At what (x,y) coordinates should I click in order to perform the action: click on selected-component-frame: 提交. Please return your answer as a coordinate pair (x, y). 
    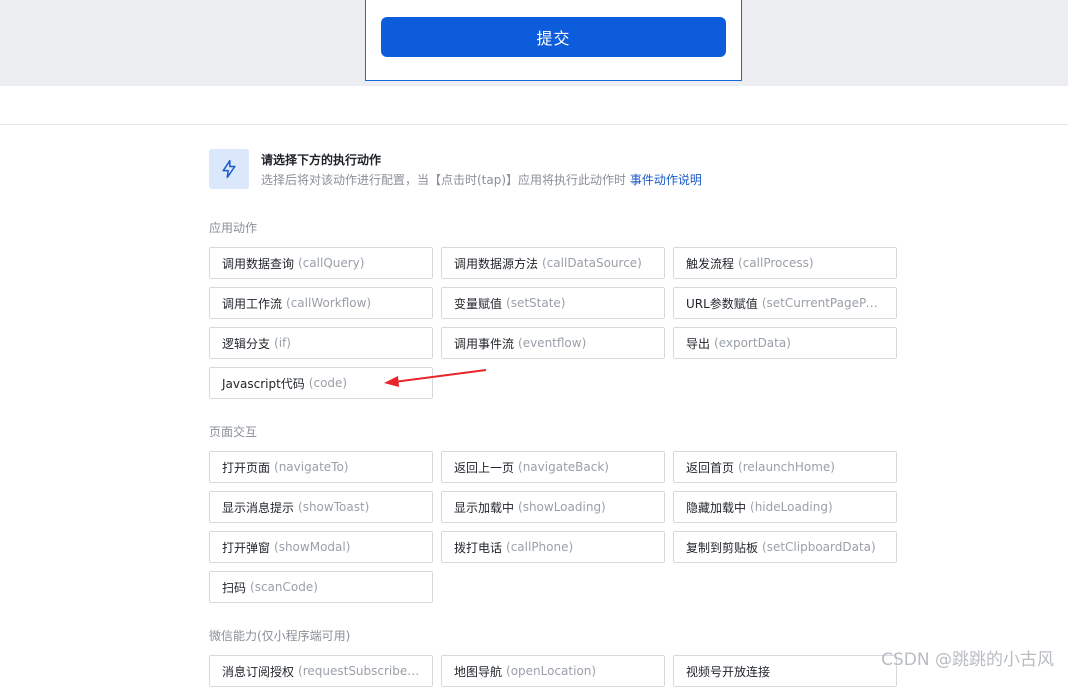
    Looking at the image, I should click on (553, 40).